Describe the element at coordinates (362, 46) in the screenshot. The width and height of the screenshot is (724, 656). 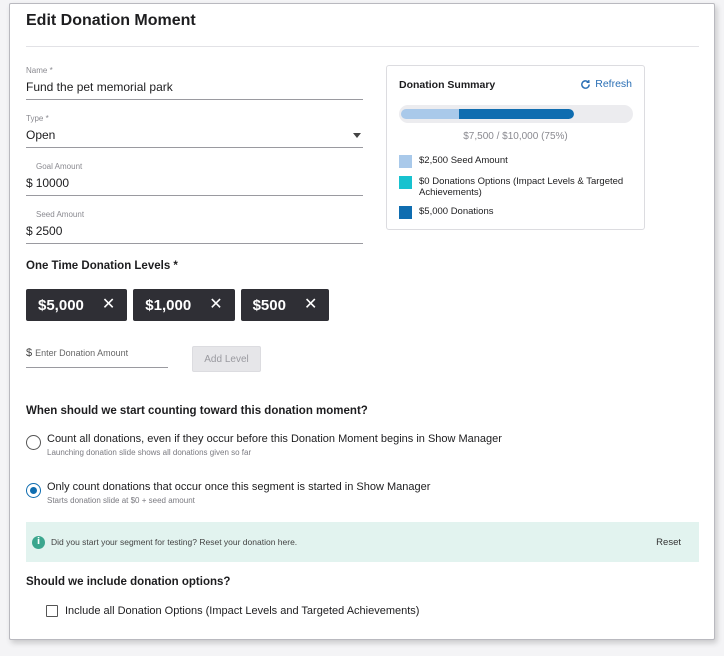
I see `title-divider` at that location.